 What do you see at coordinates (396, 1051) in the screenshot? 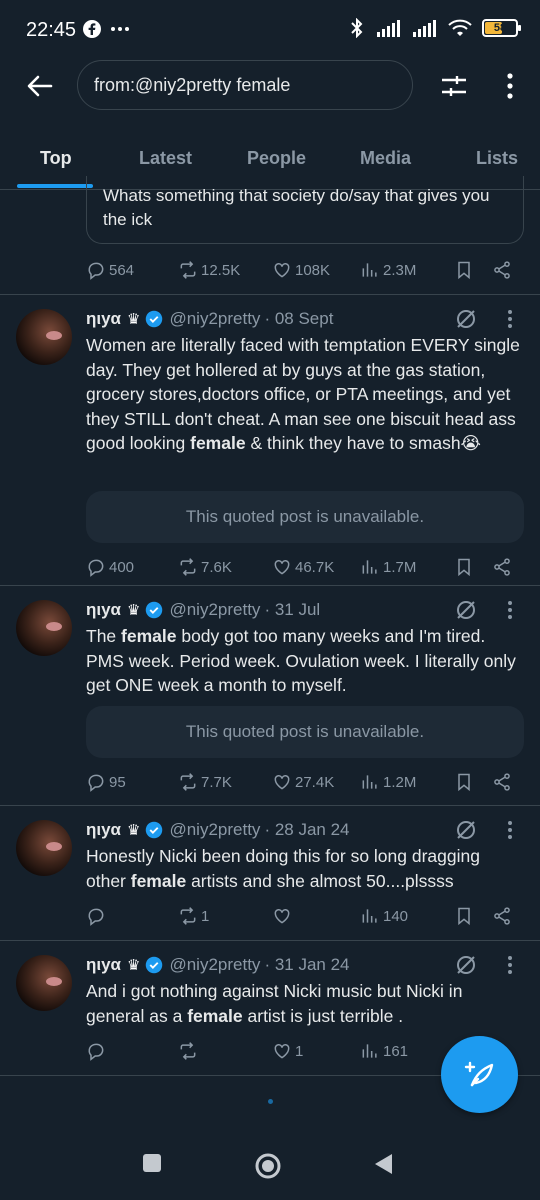
I see `view-count: 161` at bounding box center [396, 1051].